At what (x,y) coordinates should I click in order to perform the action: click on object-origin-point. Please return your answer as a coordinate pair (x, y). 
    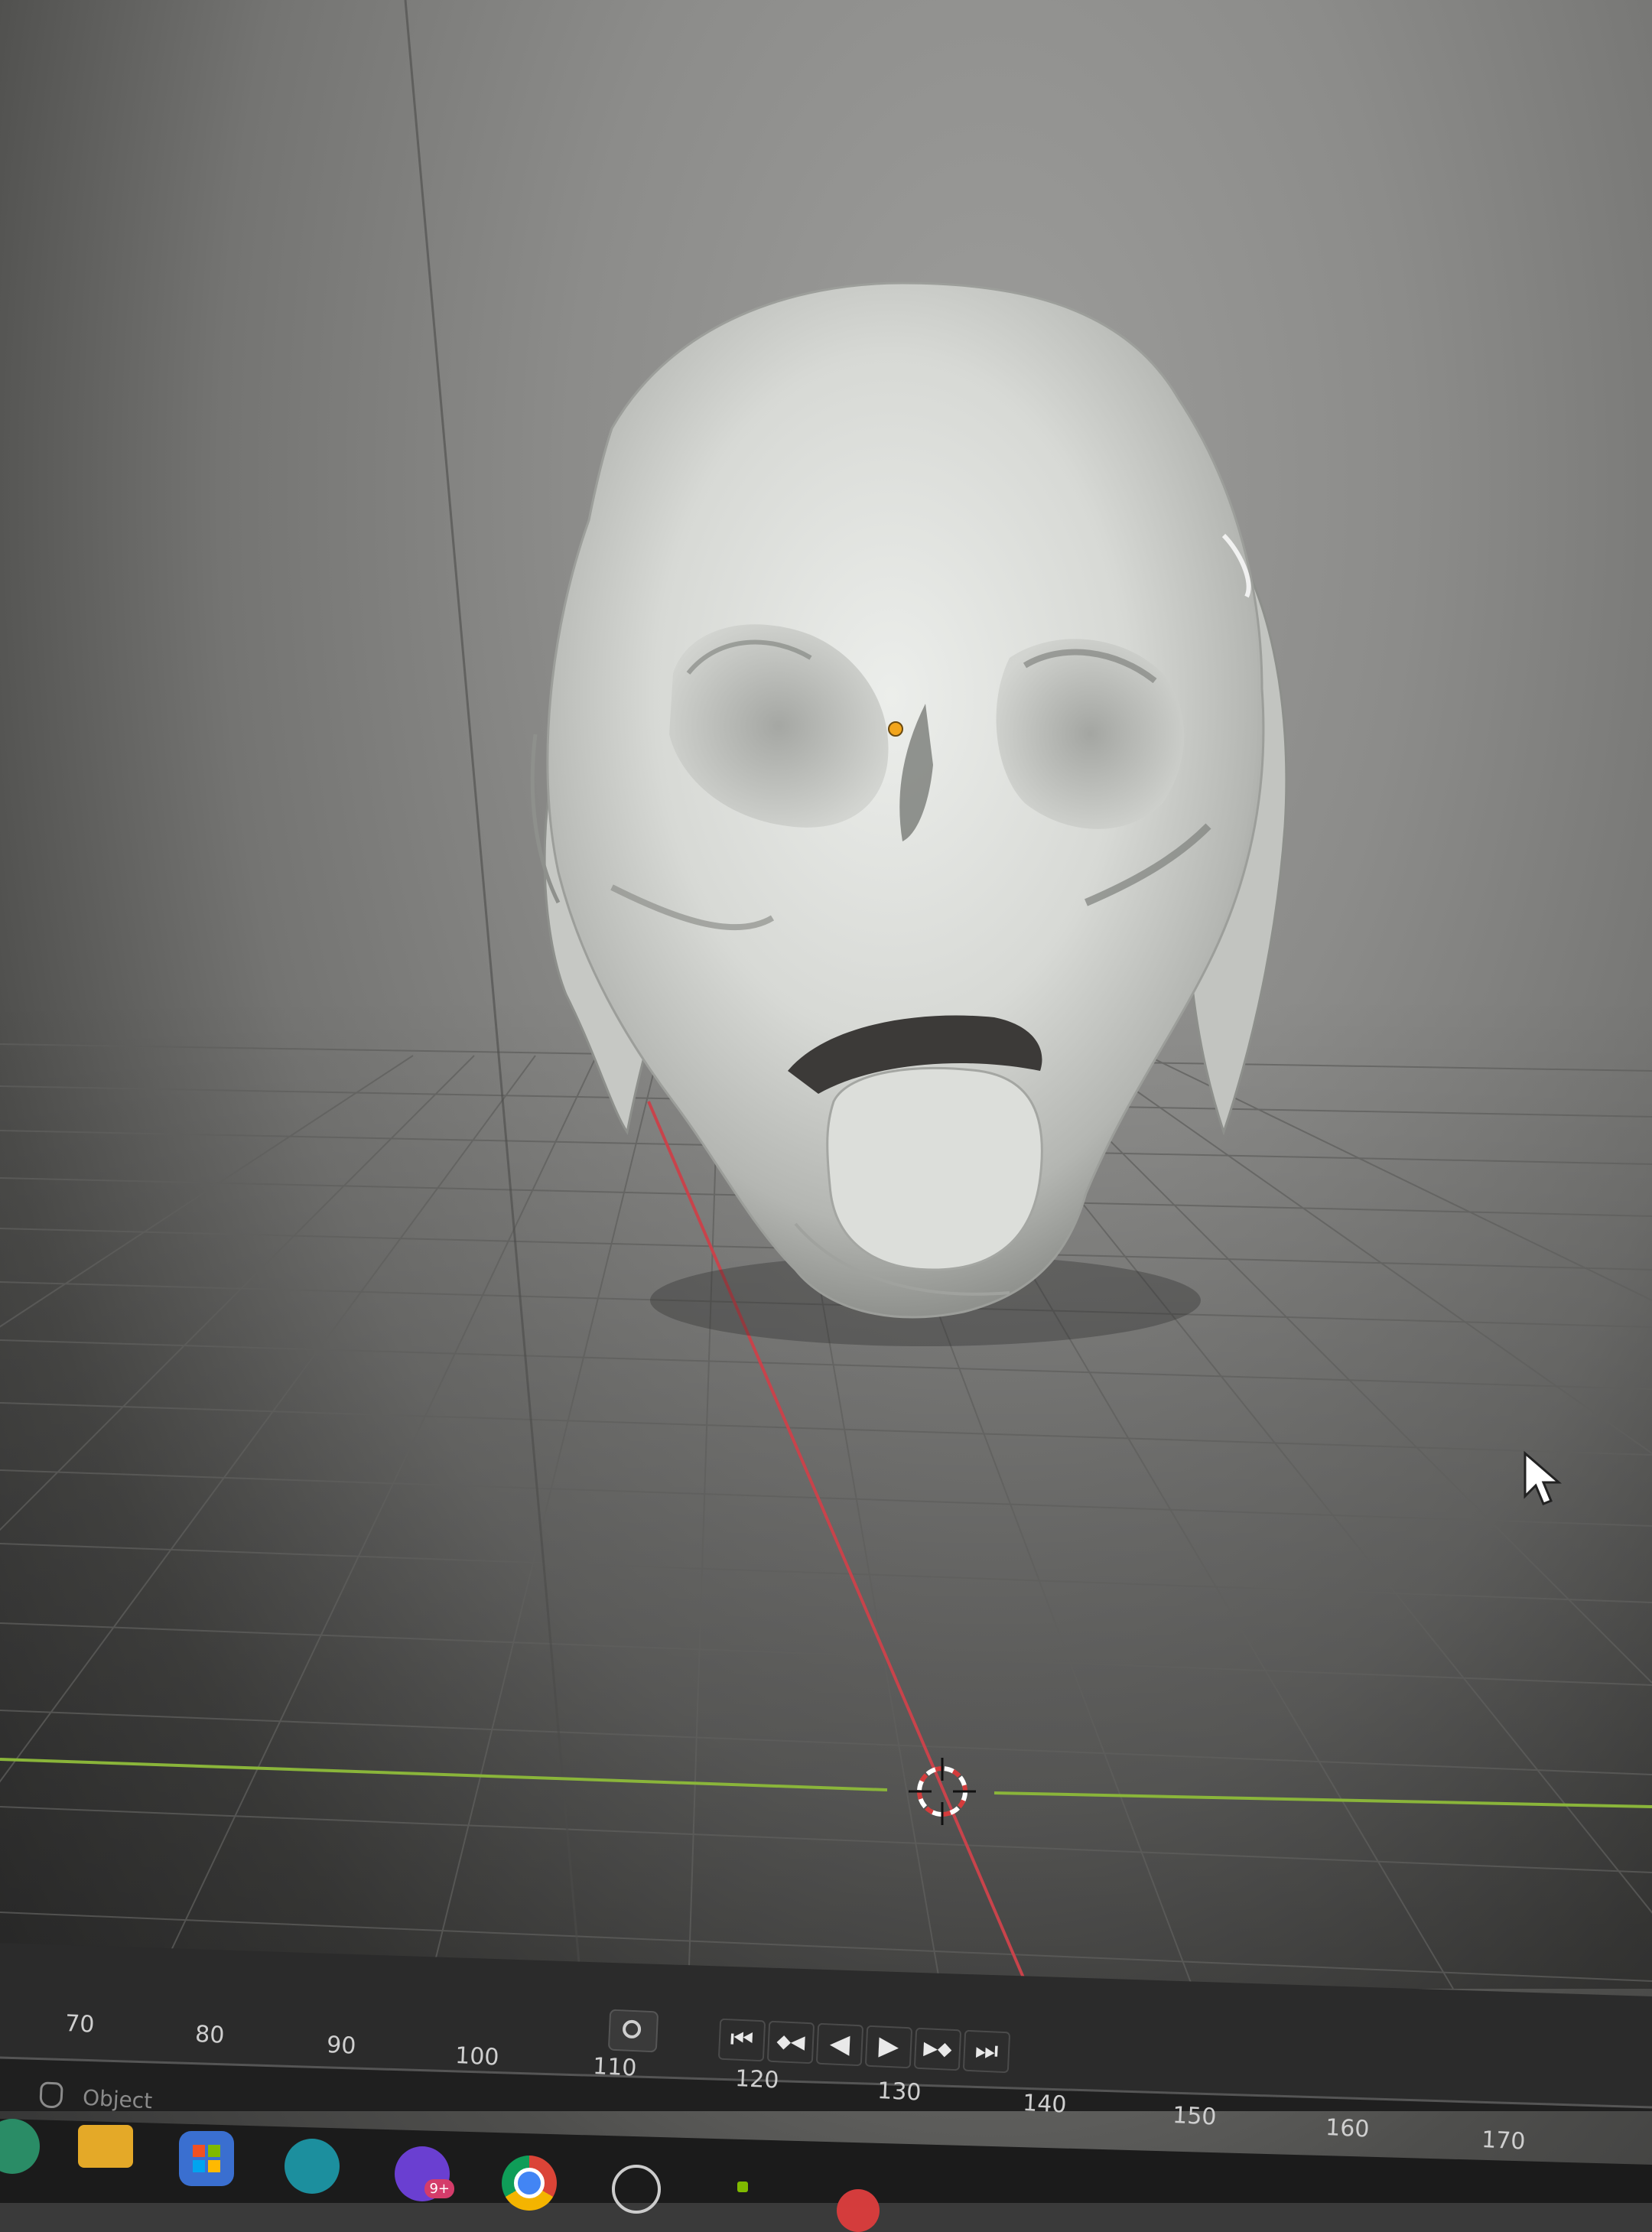
    Looking at the image, I should click on (896, 729).